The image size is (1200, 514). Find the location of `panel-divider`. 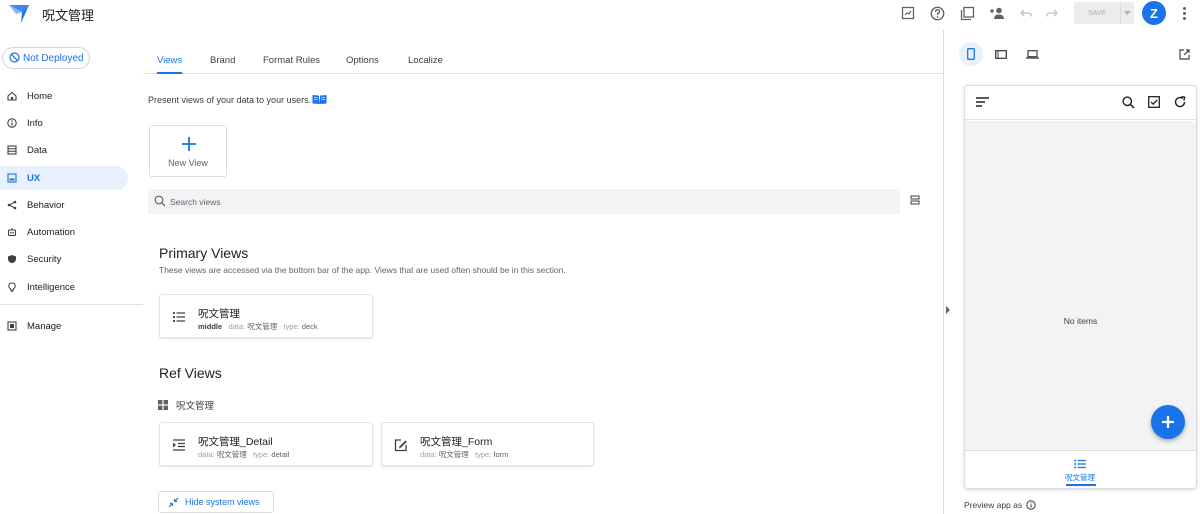

panel-divider is located at coordinates (943, 272).